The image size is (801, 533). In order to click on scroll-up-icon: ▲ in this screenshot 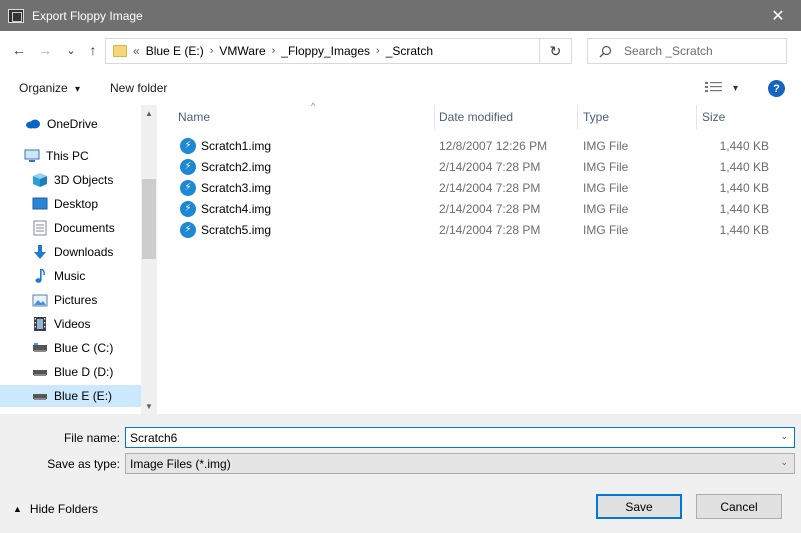, I will do `click(149, 113)`.